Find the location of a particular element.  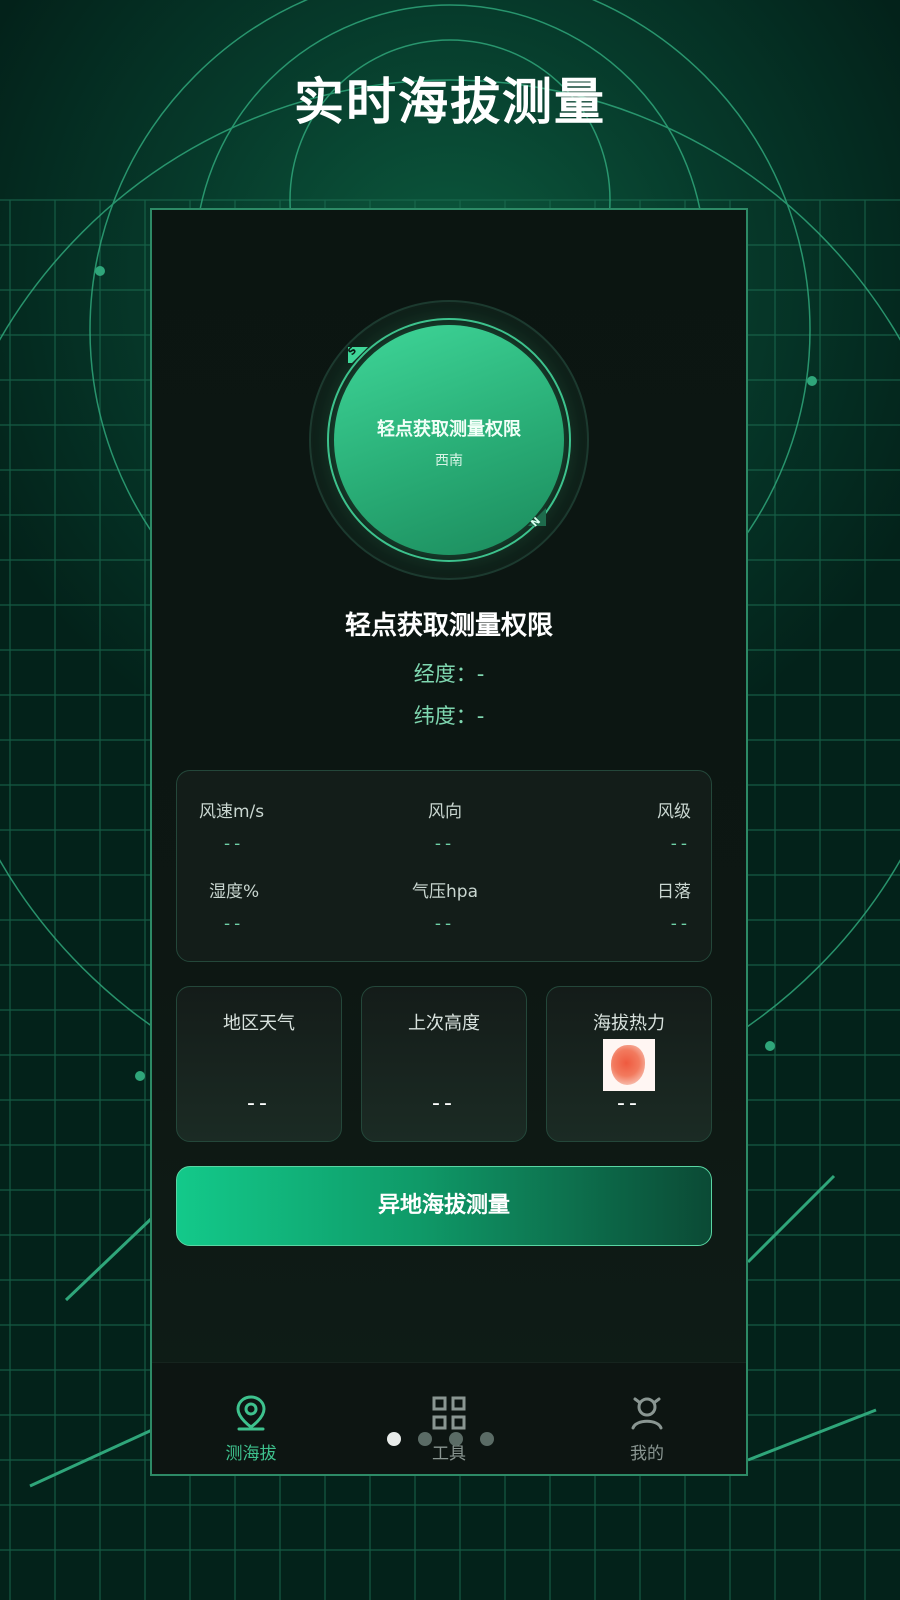

last-height-label: 上次高度 is located at coordinates (444, 1023).